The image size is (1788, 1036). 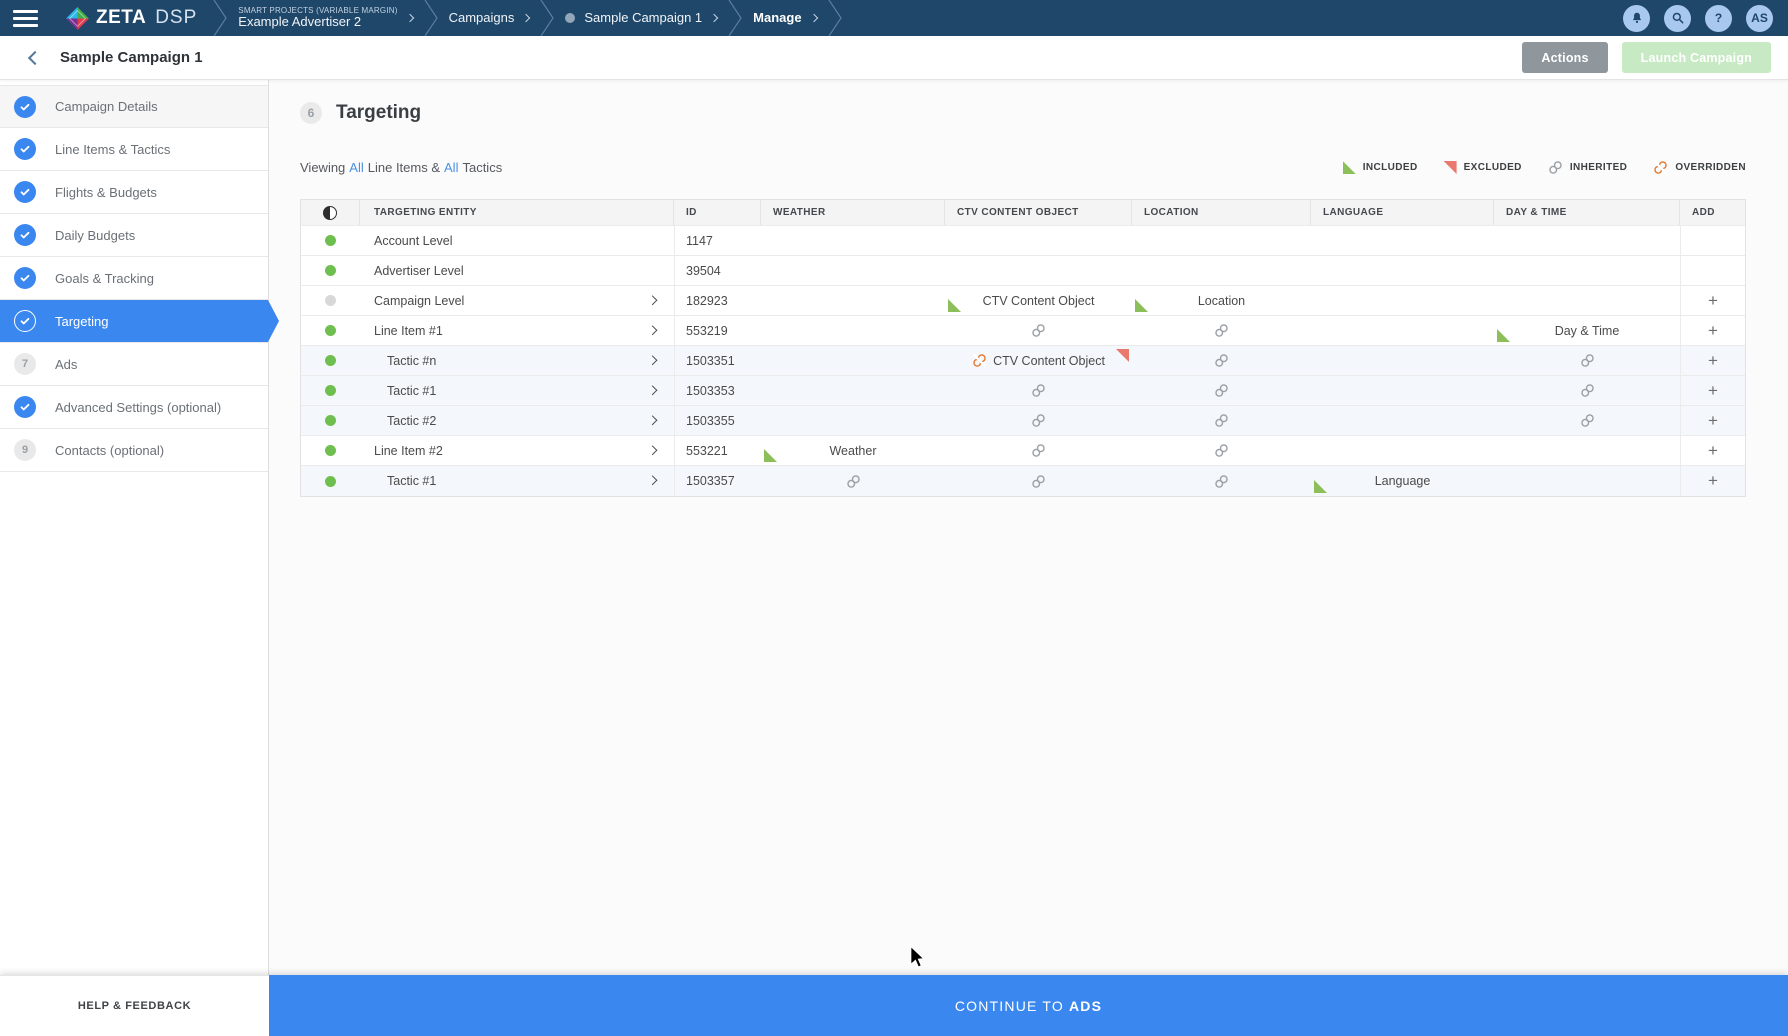 I want to click on header-actions: Actions Launch Campaign, so click(x=1655, y=57).